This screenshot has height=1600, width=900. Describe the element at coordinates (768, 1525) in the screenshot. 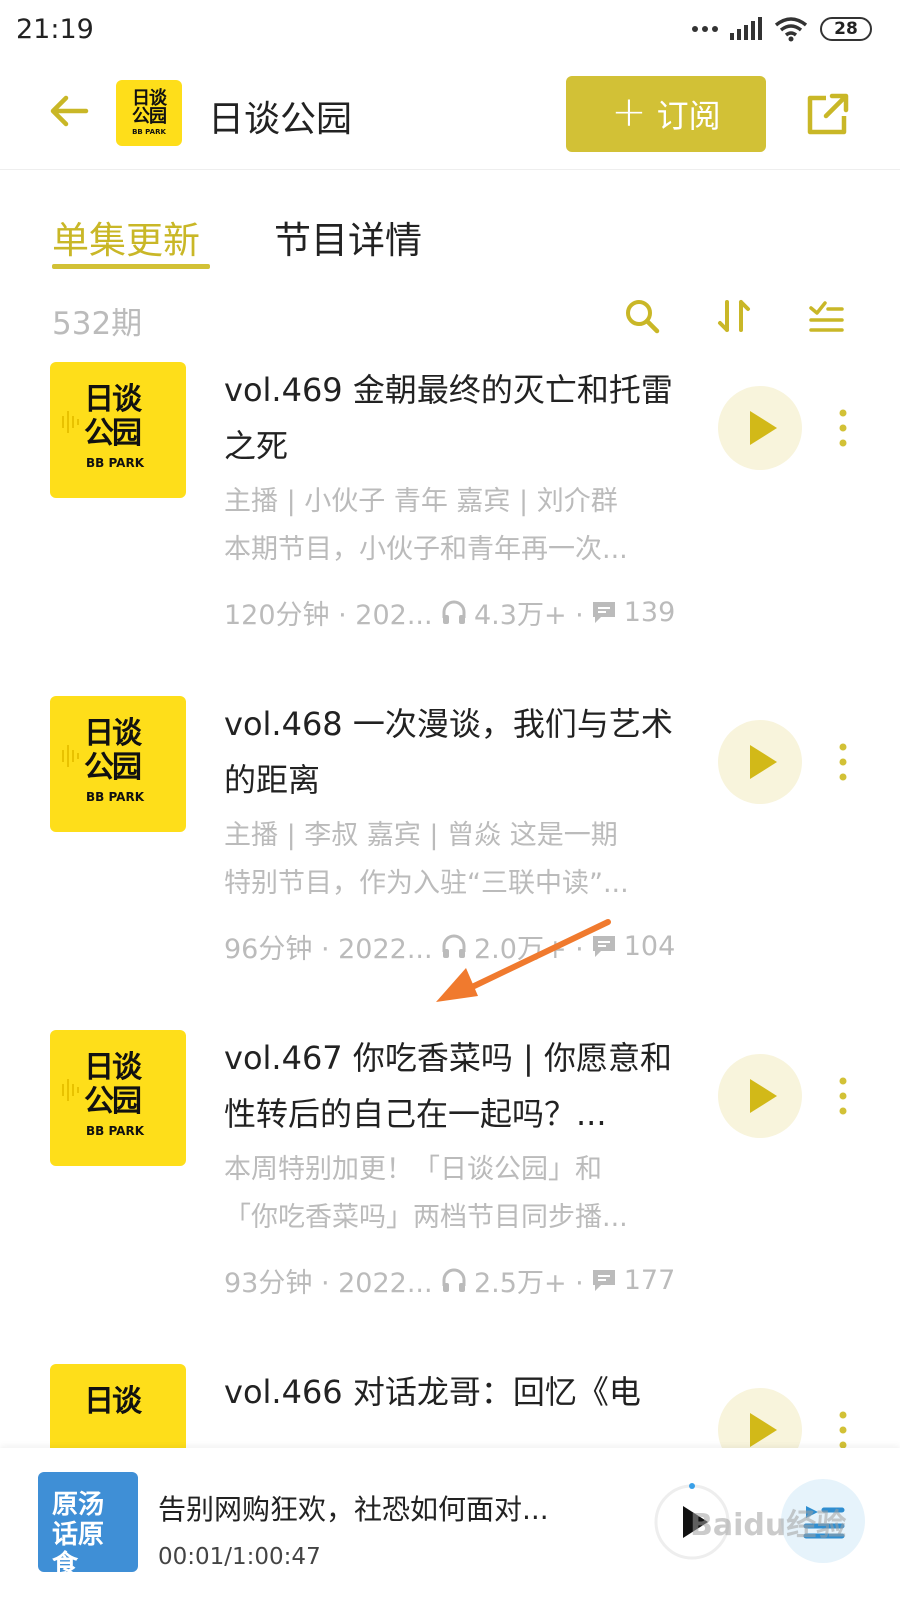

I see `watermark: Baidu经验` at that location.